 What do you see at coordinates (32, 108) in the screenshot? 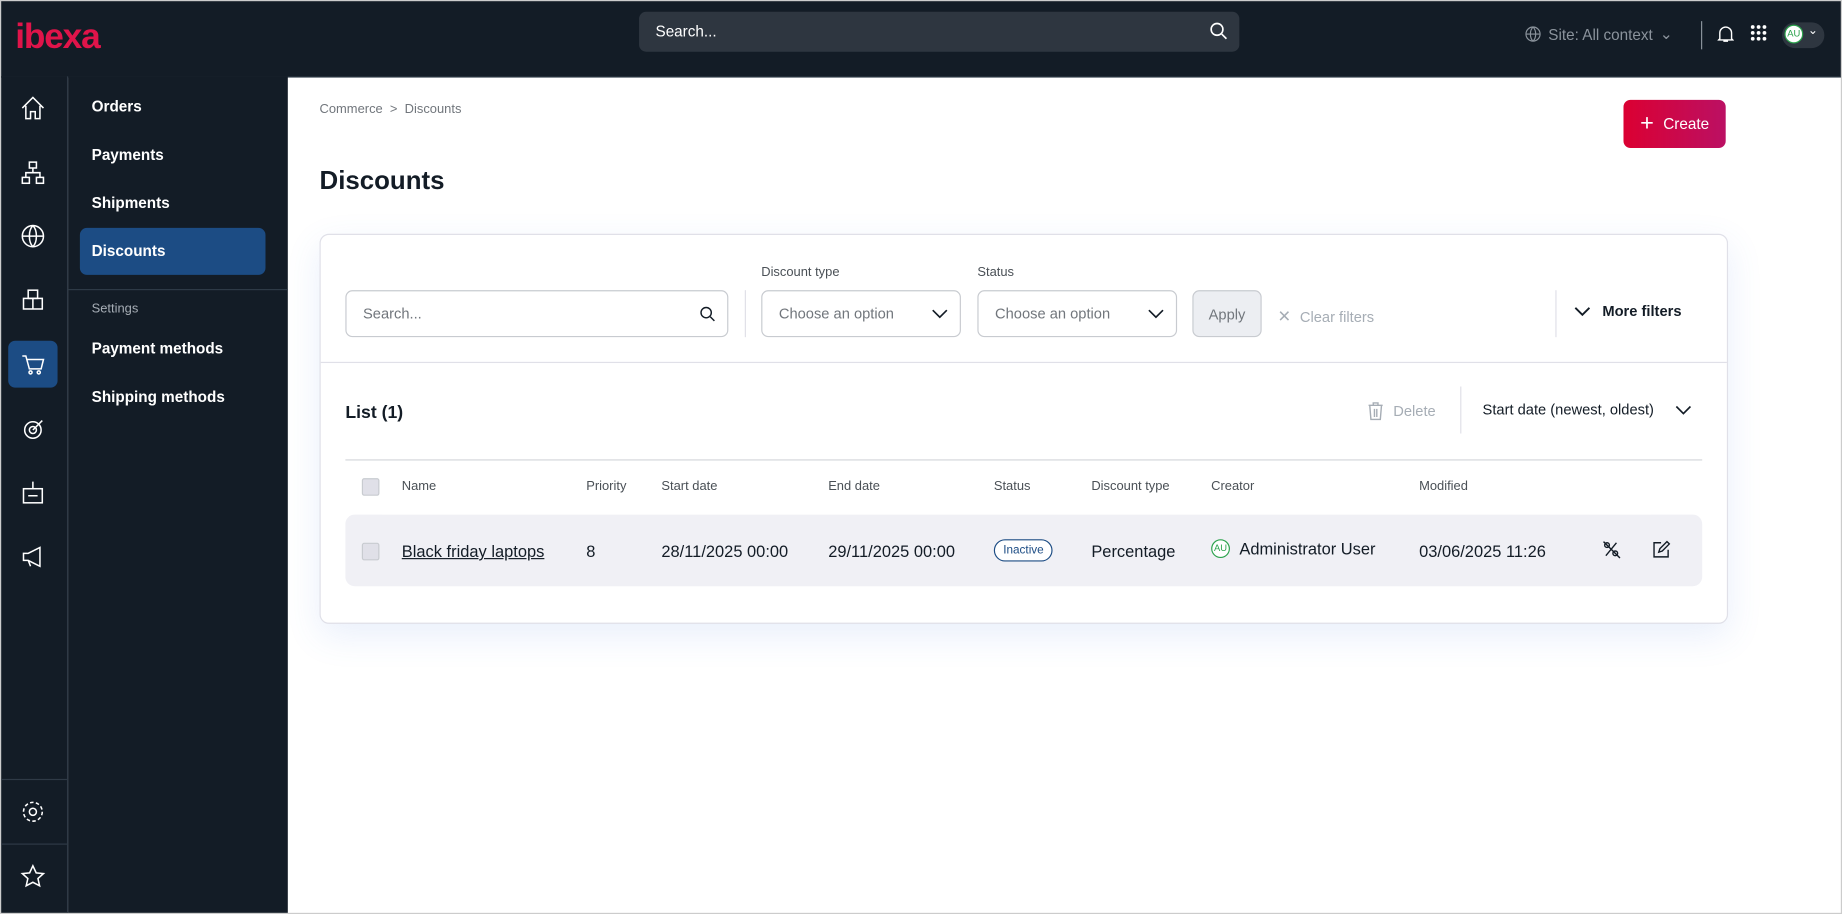
I see `home-icon` at bounding box center [32, 108].